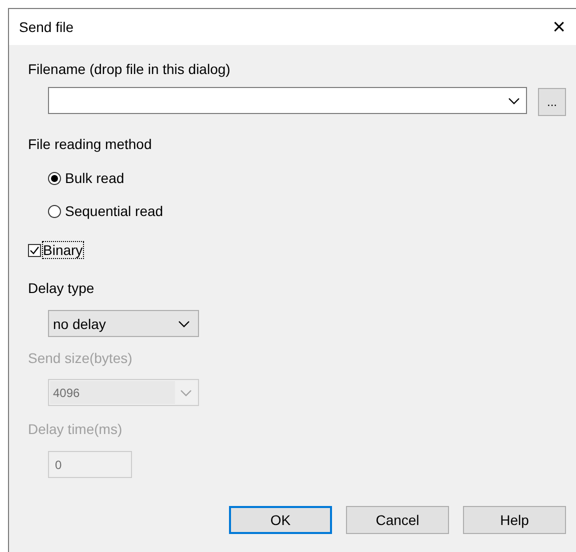 The height and width of the screenshot is (552, 576). What do you see at coordinates (514, 520) in the screenshot?
I see `dialog-button: Help` at bounding box center [514, 520].